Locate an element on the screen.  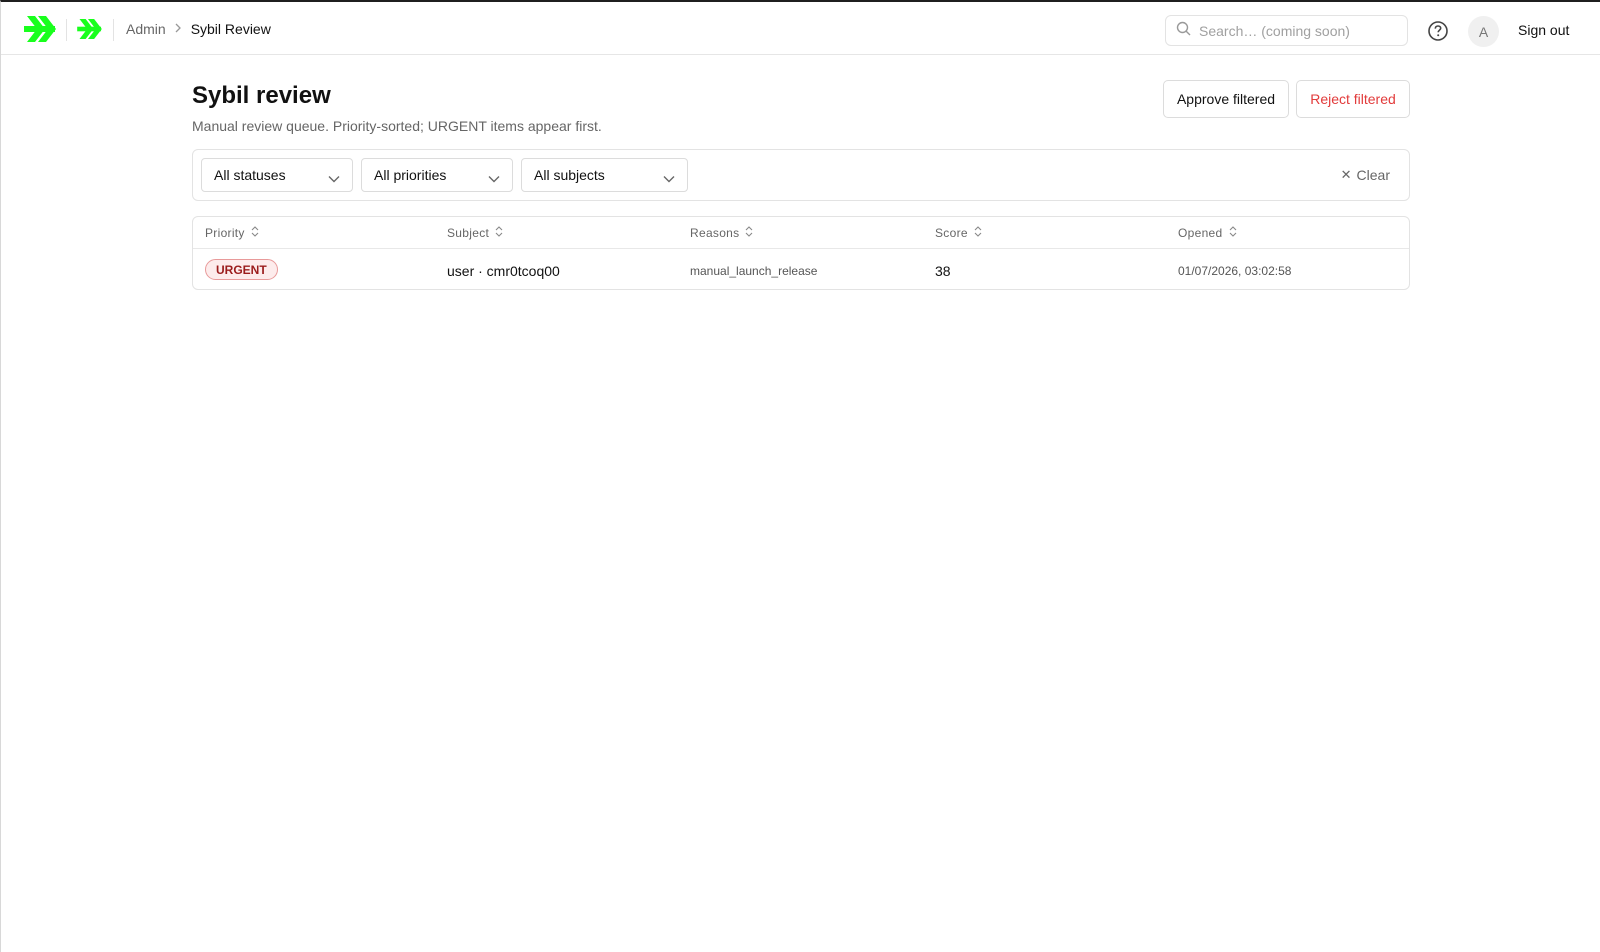
score-cell: 38 is located at coordinates (943, 271).